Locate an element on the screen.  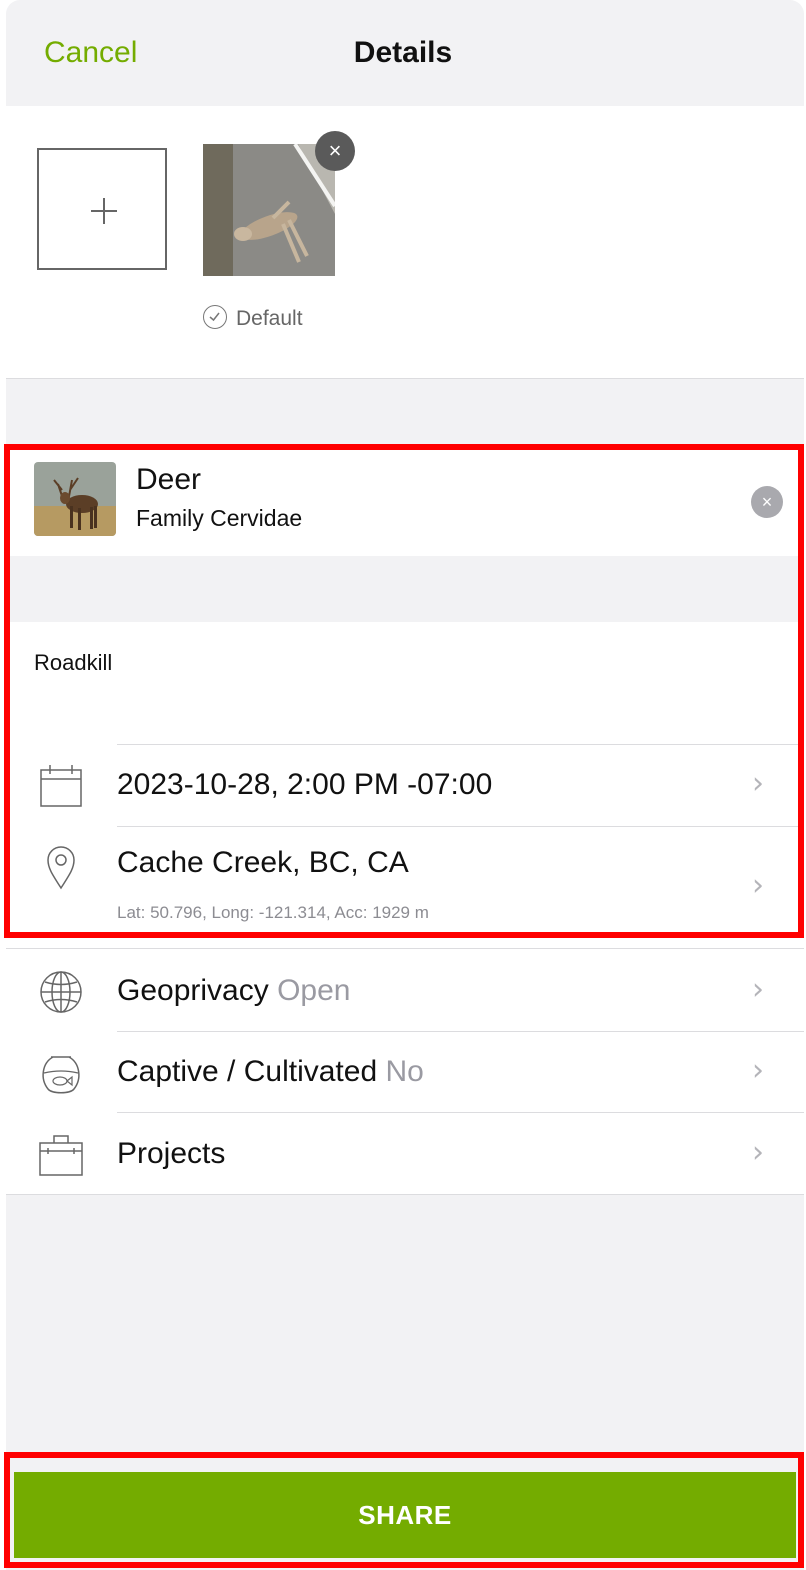
globe-icon is located at coordinates (61, 992).